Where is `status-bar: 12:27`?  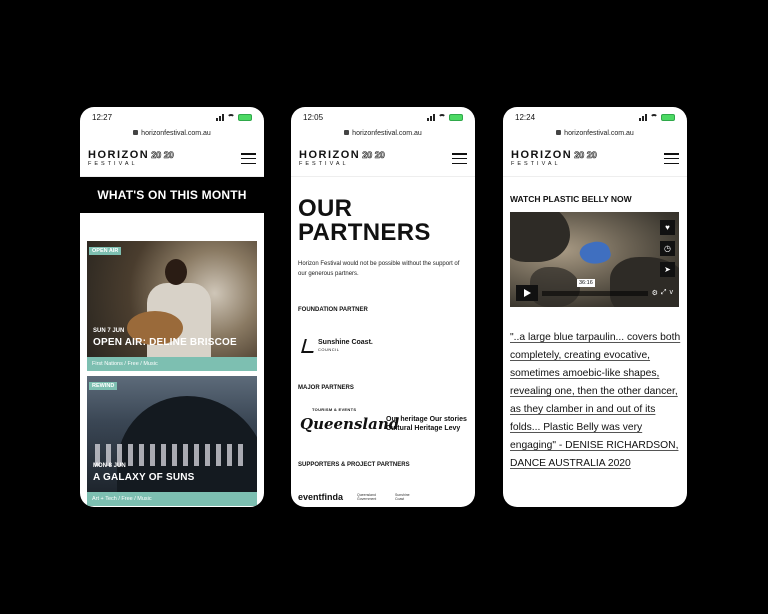 status-bar: 12:27 is located at coordinates (172, 117).